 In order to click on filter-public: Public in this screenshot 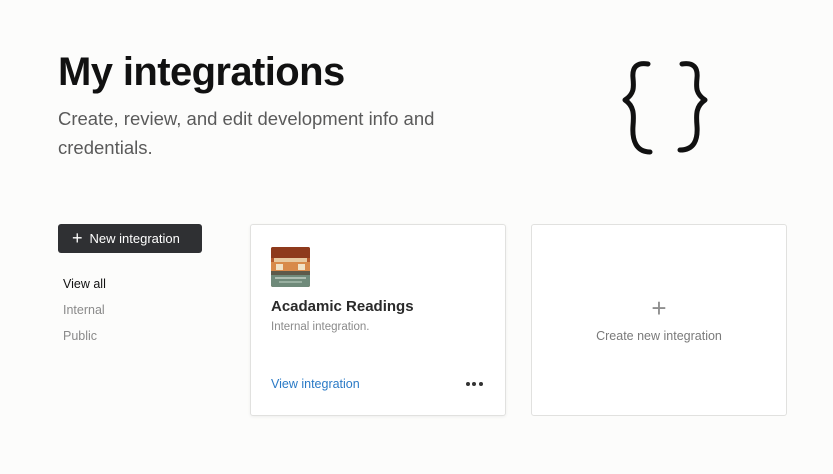, I will do `click(84, 341)`.